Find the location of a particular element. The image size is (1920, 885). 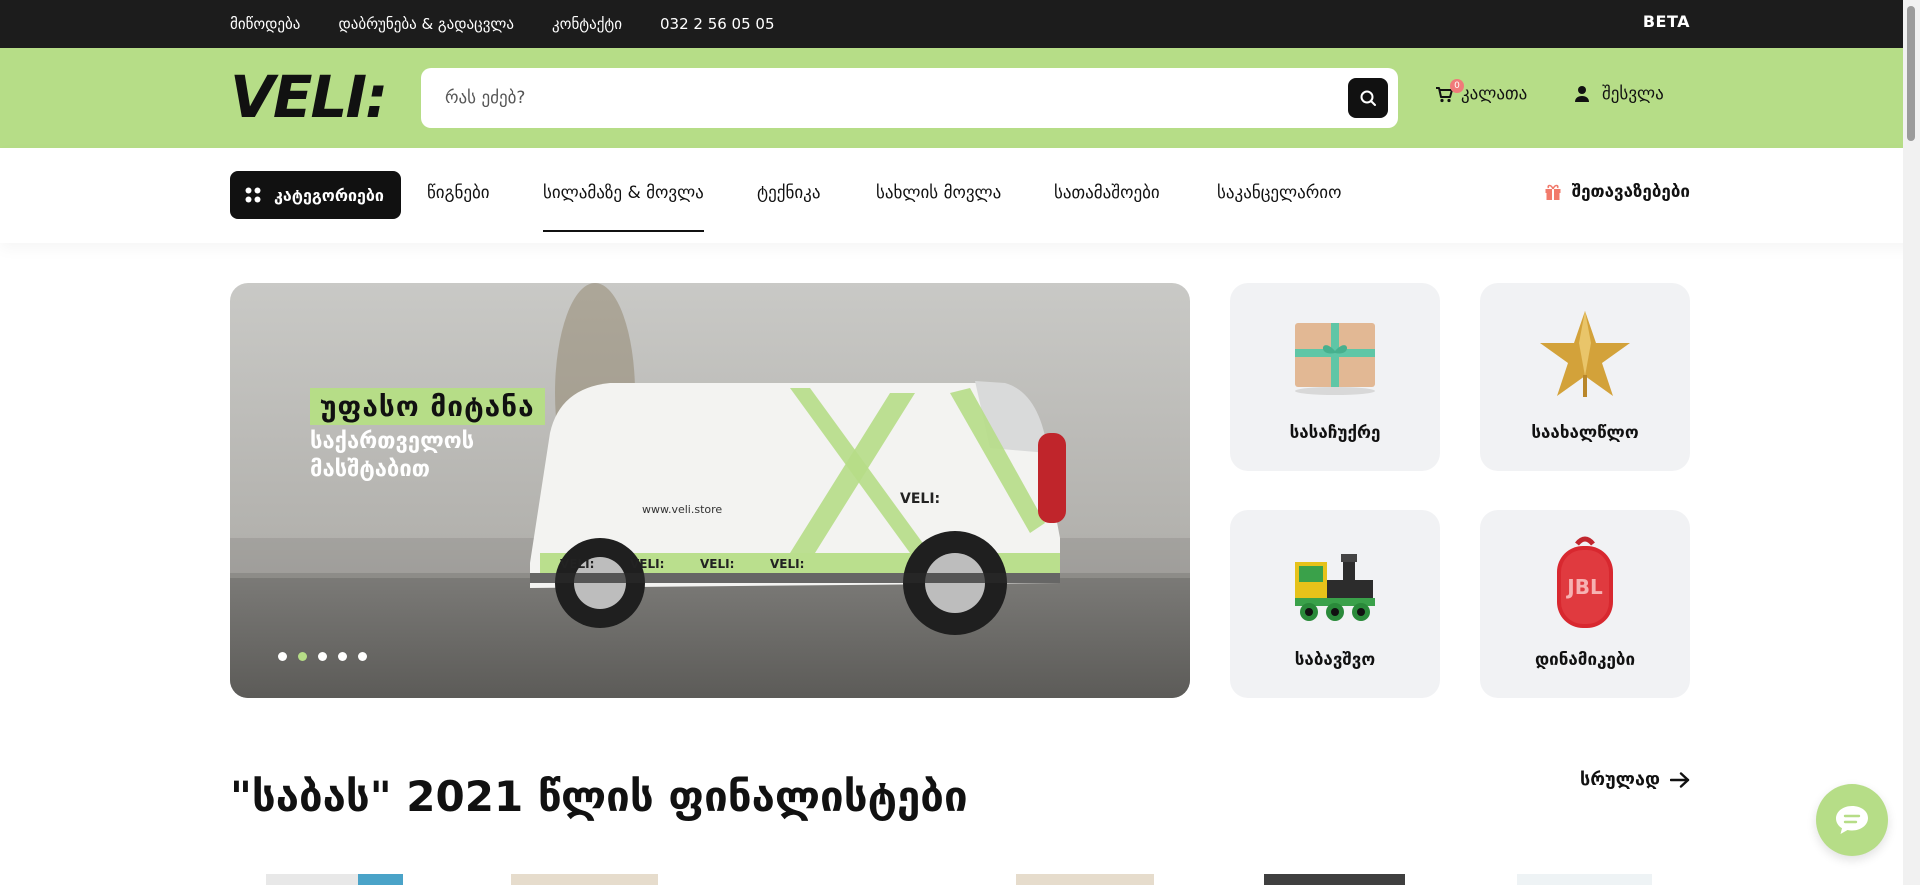

van-tape-text-5: VELI: is located at coordinates (920, 499).